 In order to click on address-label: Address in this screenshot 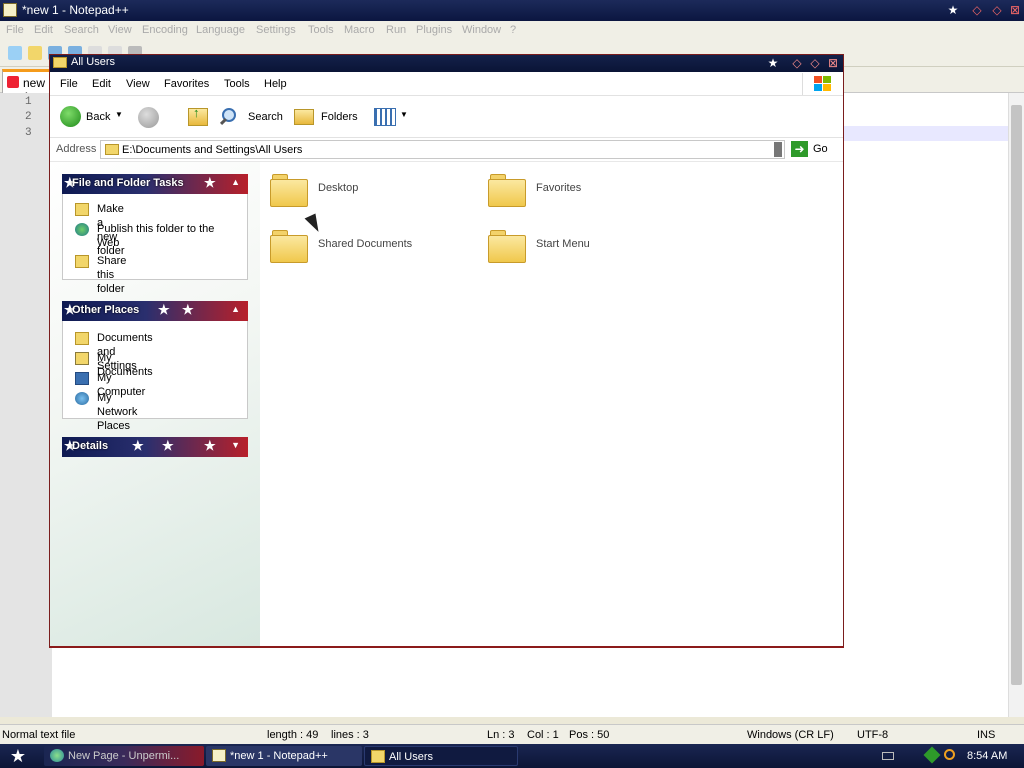, I will do `click(76, 149)`.